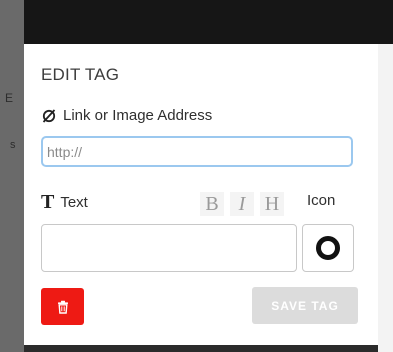  I want to click on background-overlay-bottom, so click(201, 348).